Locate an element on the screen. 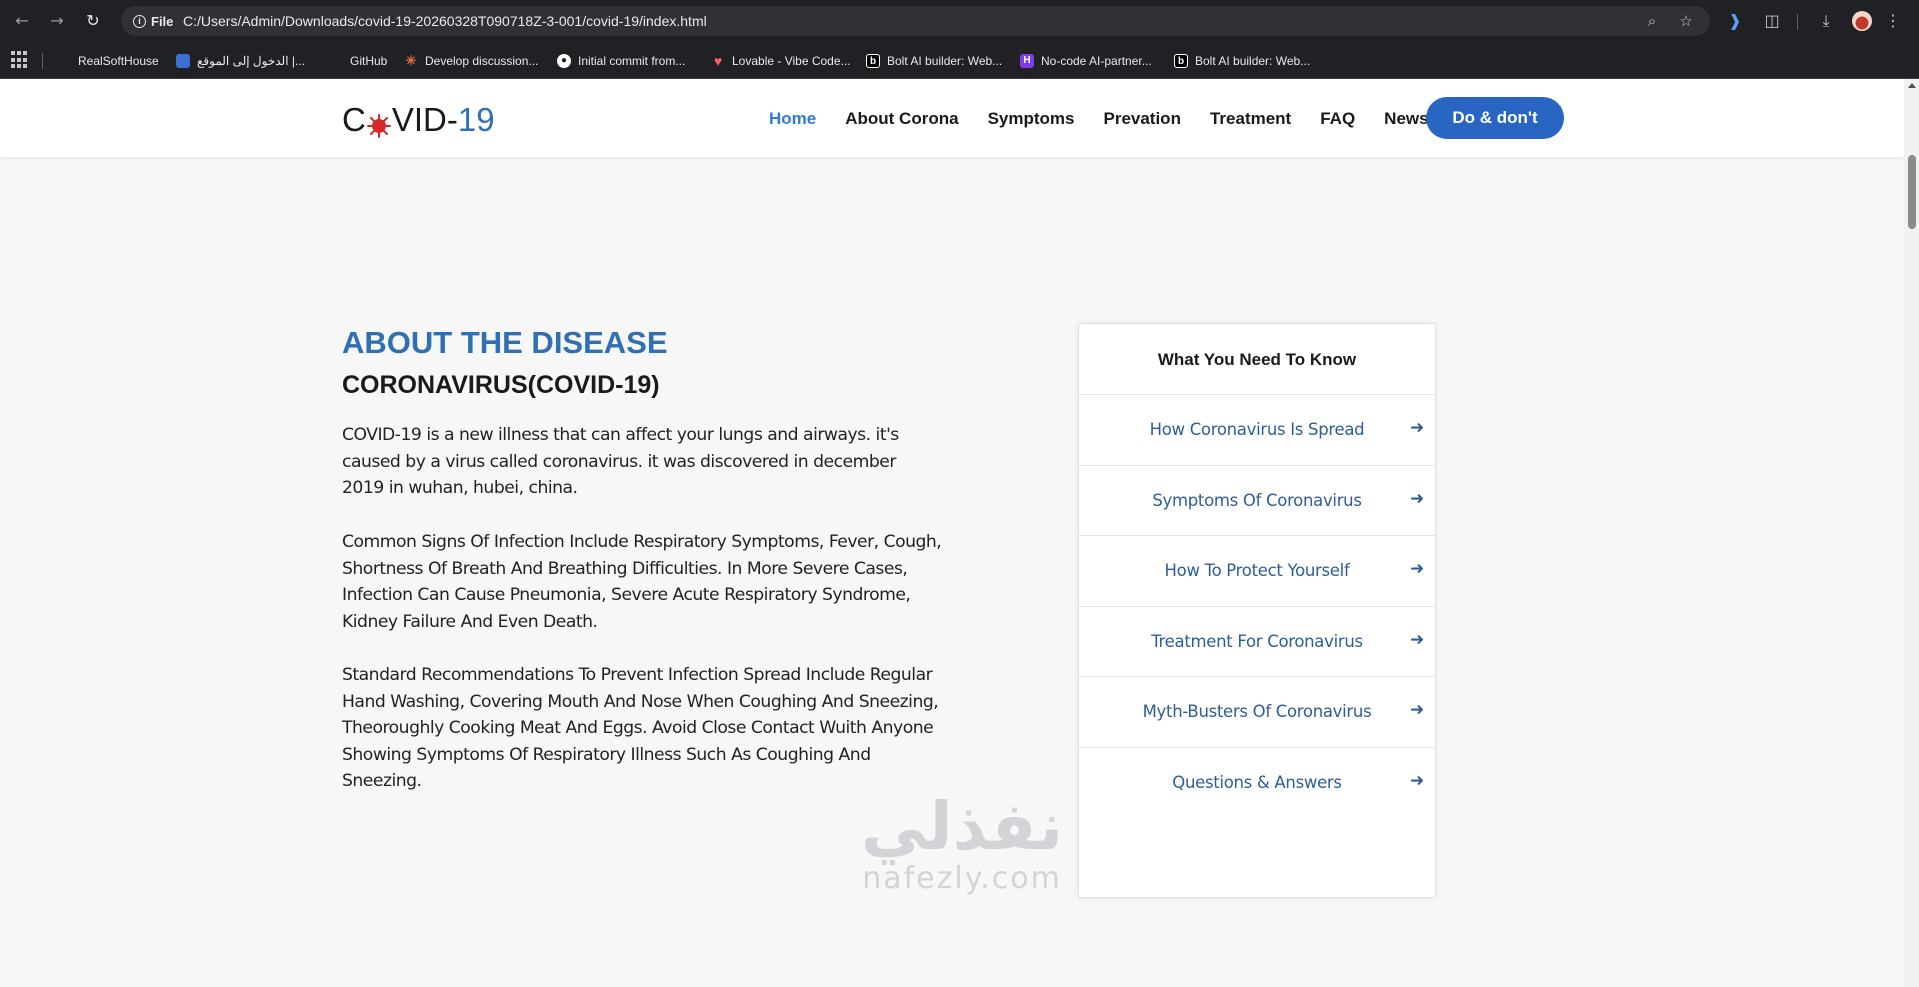 This screenshot has height=987, width=1919. know-link-qa: Questions & Answers ➜ is located at coordinates (1257, 783).